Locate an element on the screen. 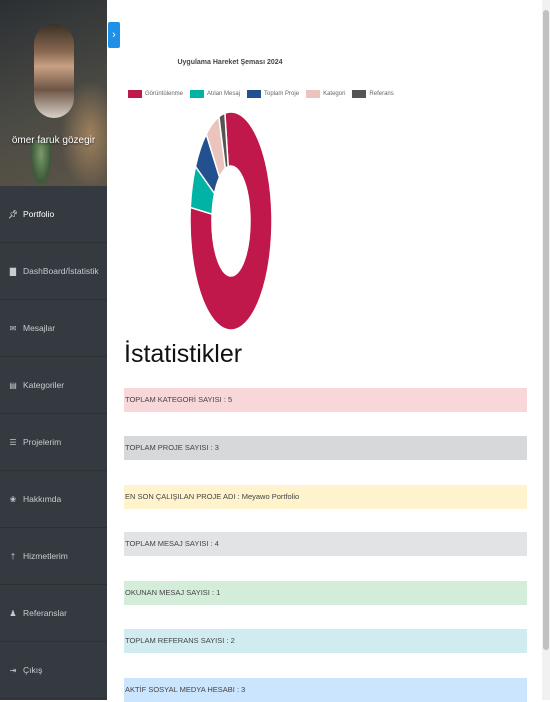  sidebar-item-label: DashBoard/İstatistik is located at coordinates (61, 271).